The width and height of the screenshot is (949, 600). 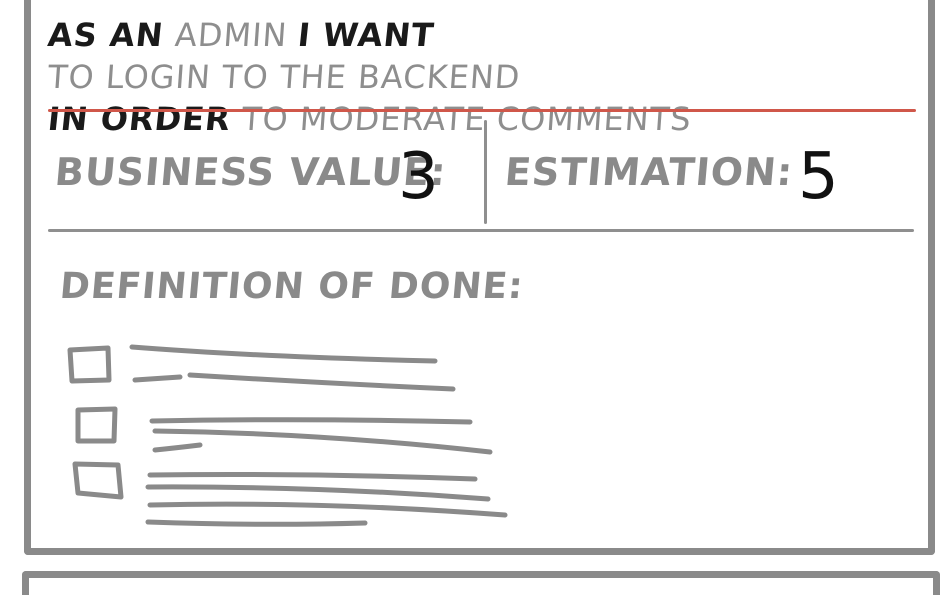 I want to click on header-divider, so click(x=482, y=110).